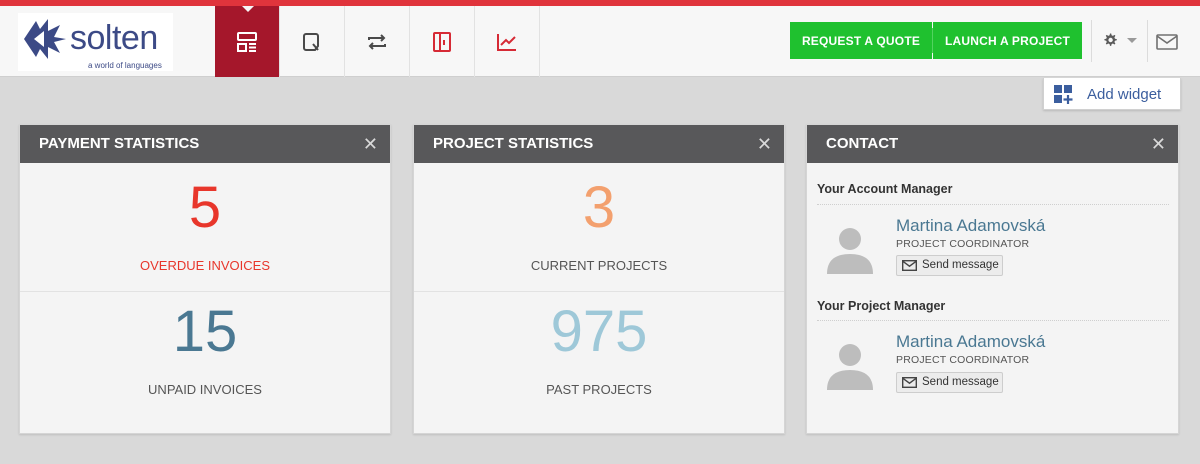  Describe the element at coordinates (599, 144) in the screenshot. I see `widget-header: PROJECT STATISTICS ✕` at that location.